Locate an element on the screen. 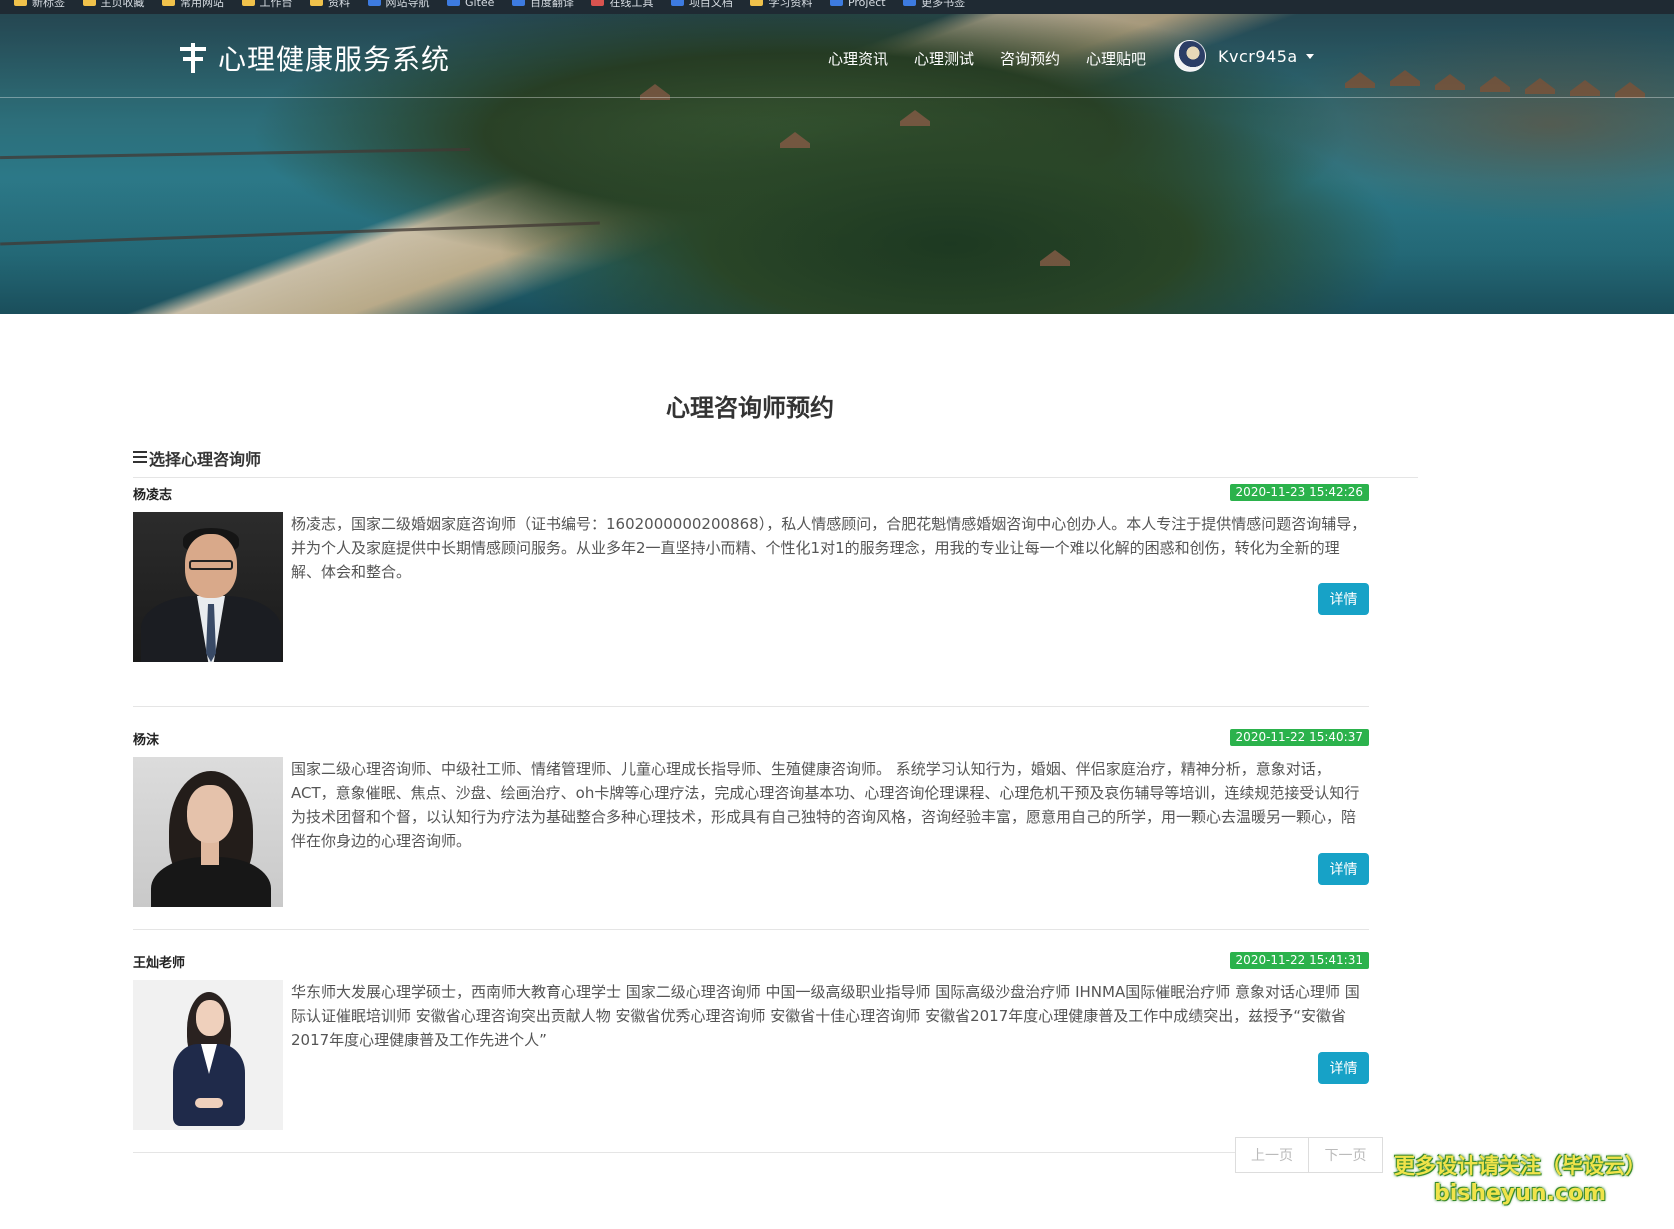 The width and height of the screenshot is (1674, 1229). bookmark-item: 工作台 is located at coordinates (267, 4).